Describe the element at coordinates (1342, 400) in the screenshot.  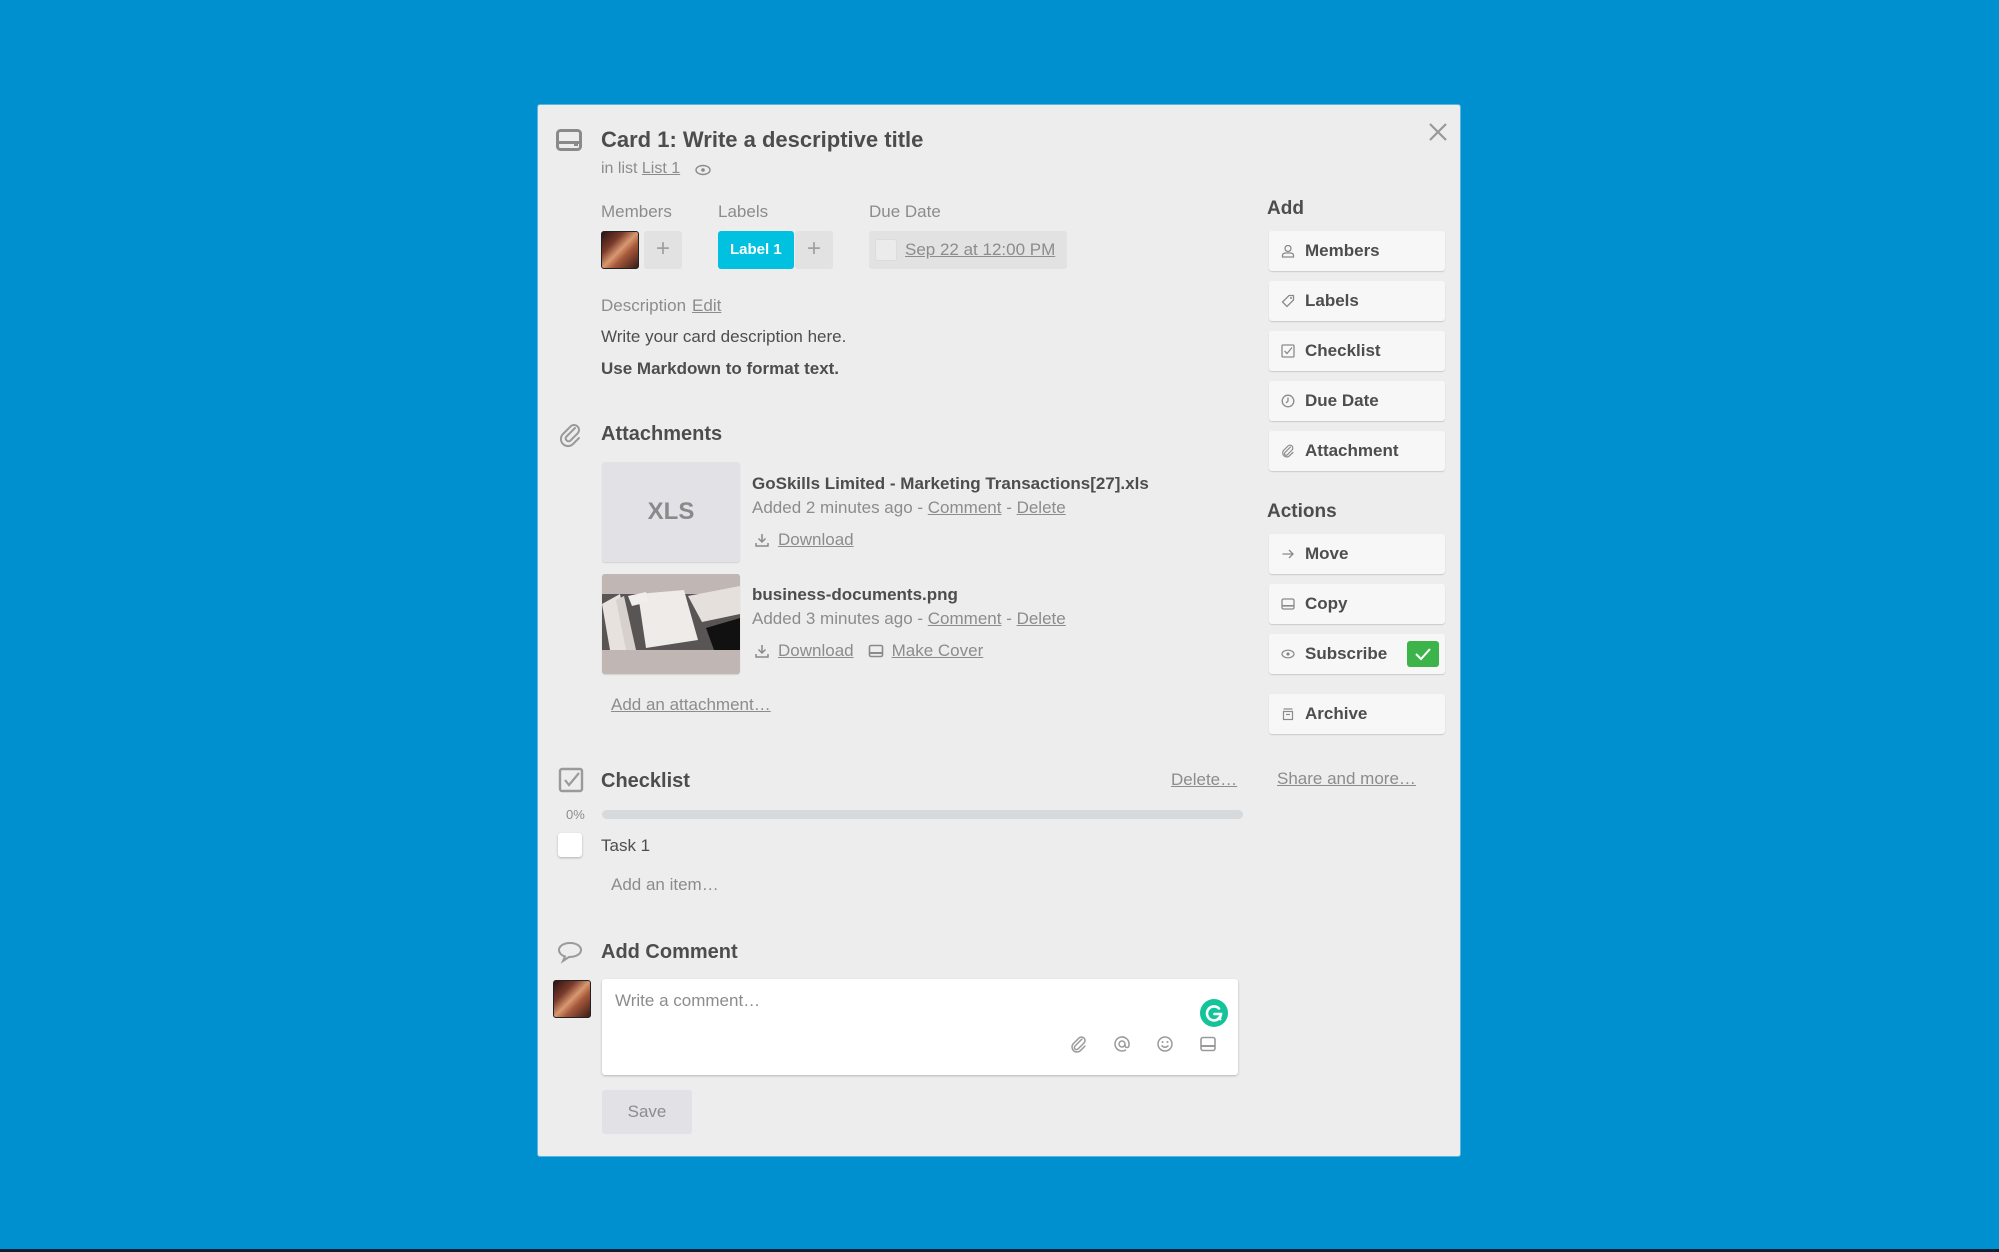
I see `button-label: Due Date` at that location.